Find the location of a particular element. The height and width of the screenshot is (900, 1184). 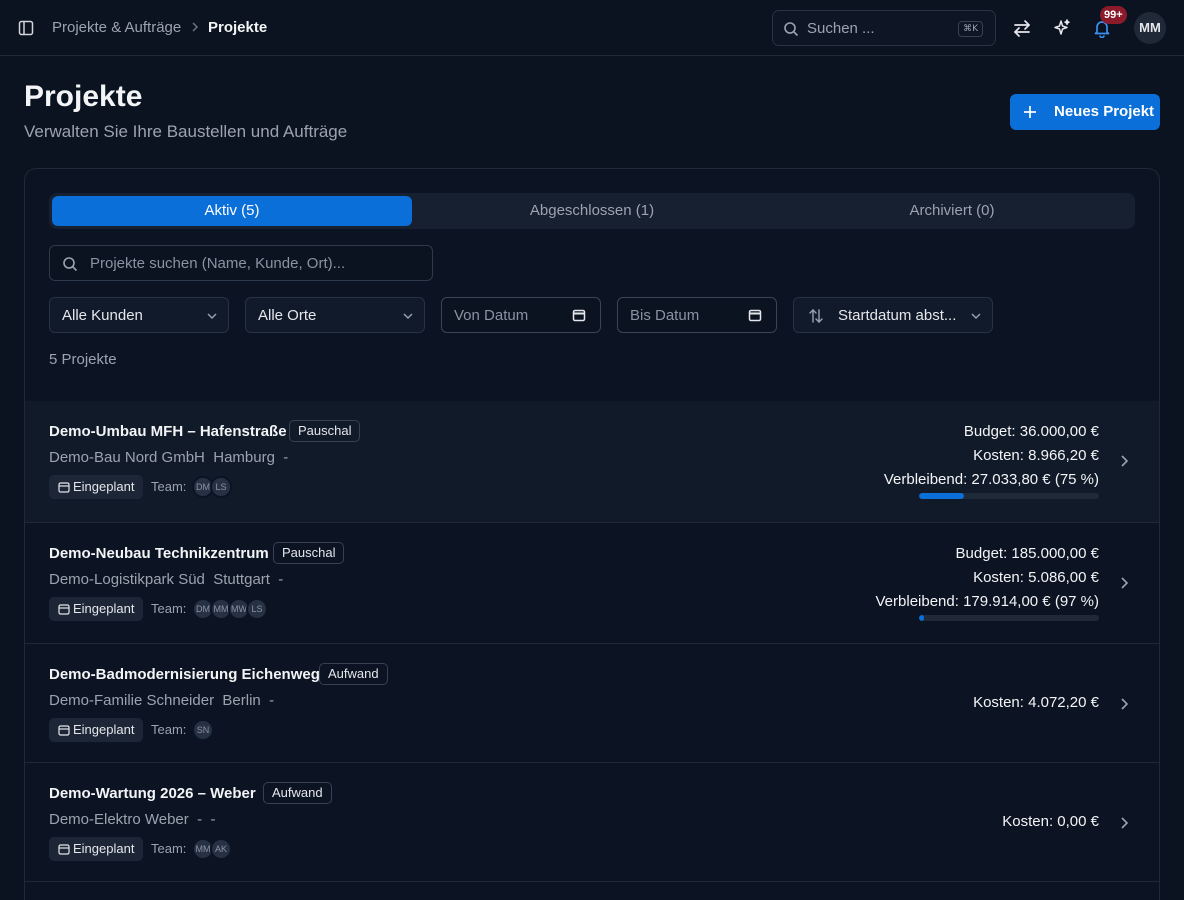

project-name: Demo-Neubau Technikzentrum is located at coordinates (159, 553).